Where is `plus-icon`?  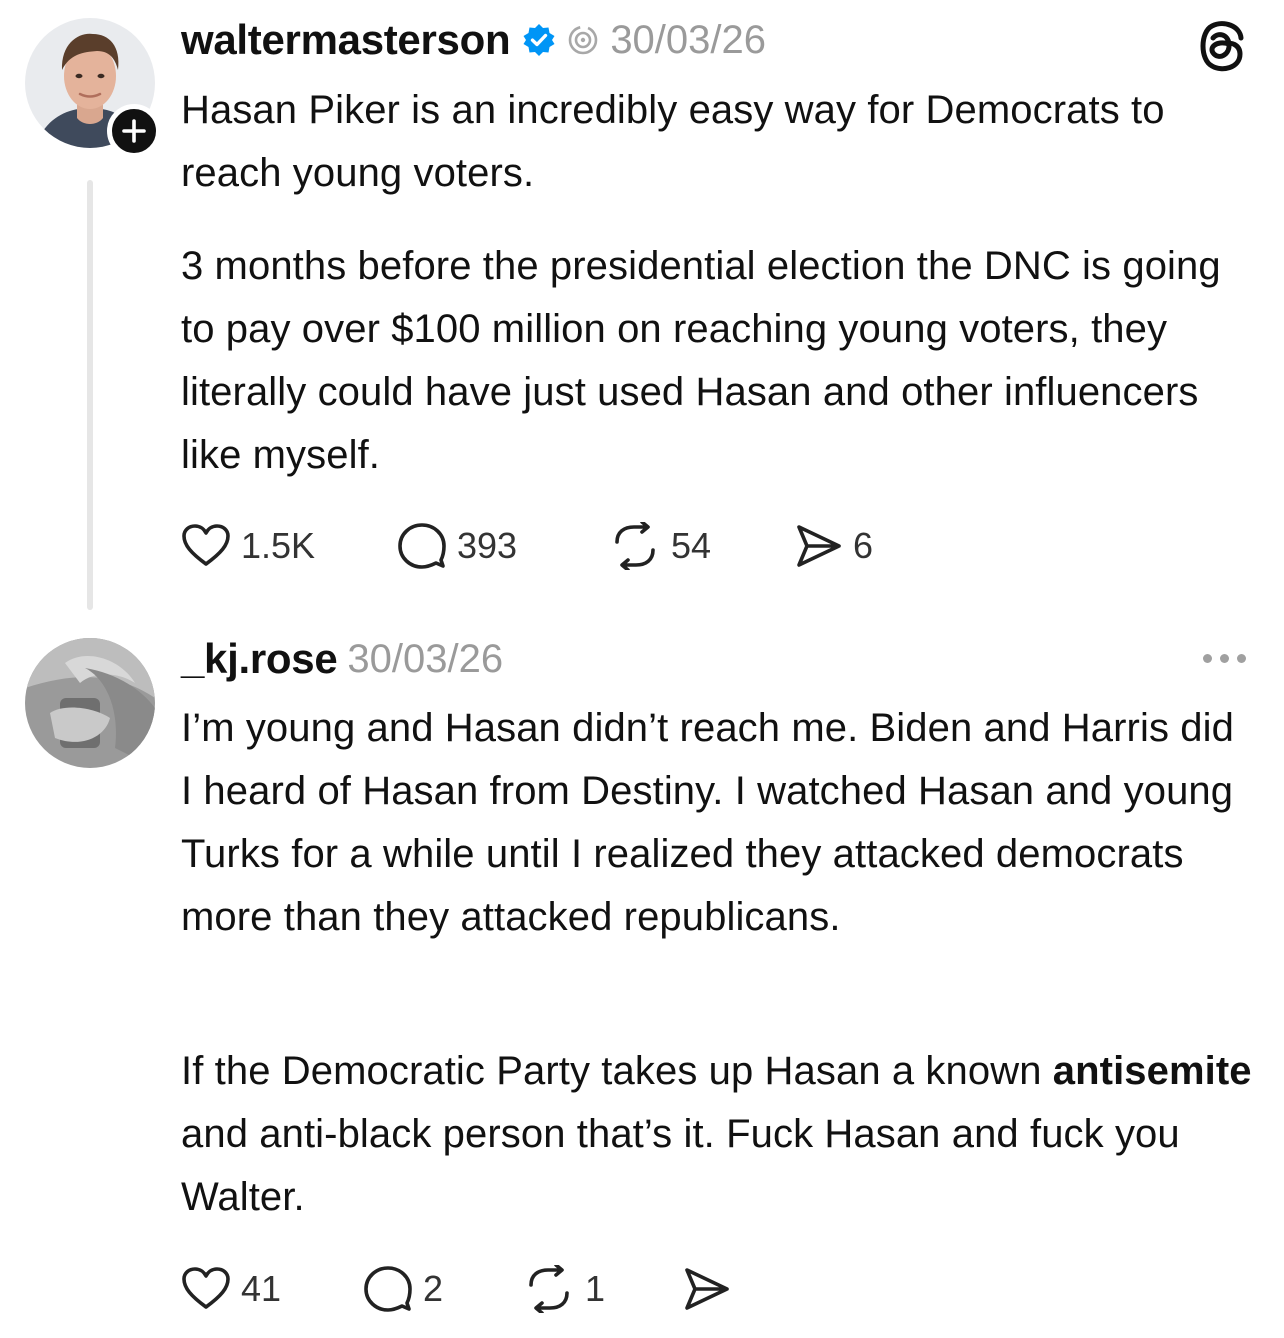
plus-icon is located at coordinates (134, 131).